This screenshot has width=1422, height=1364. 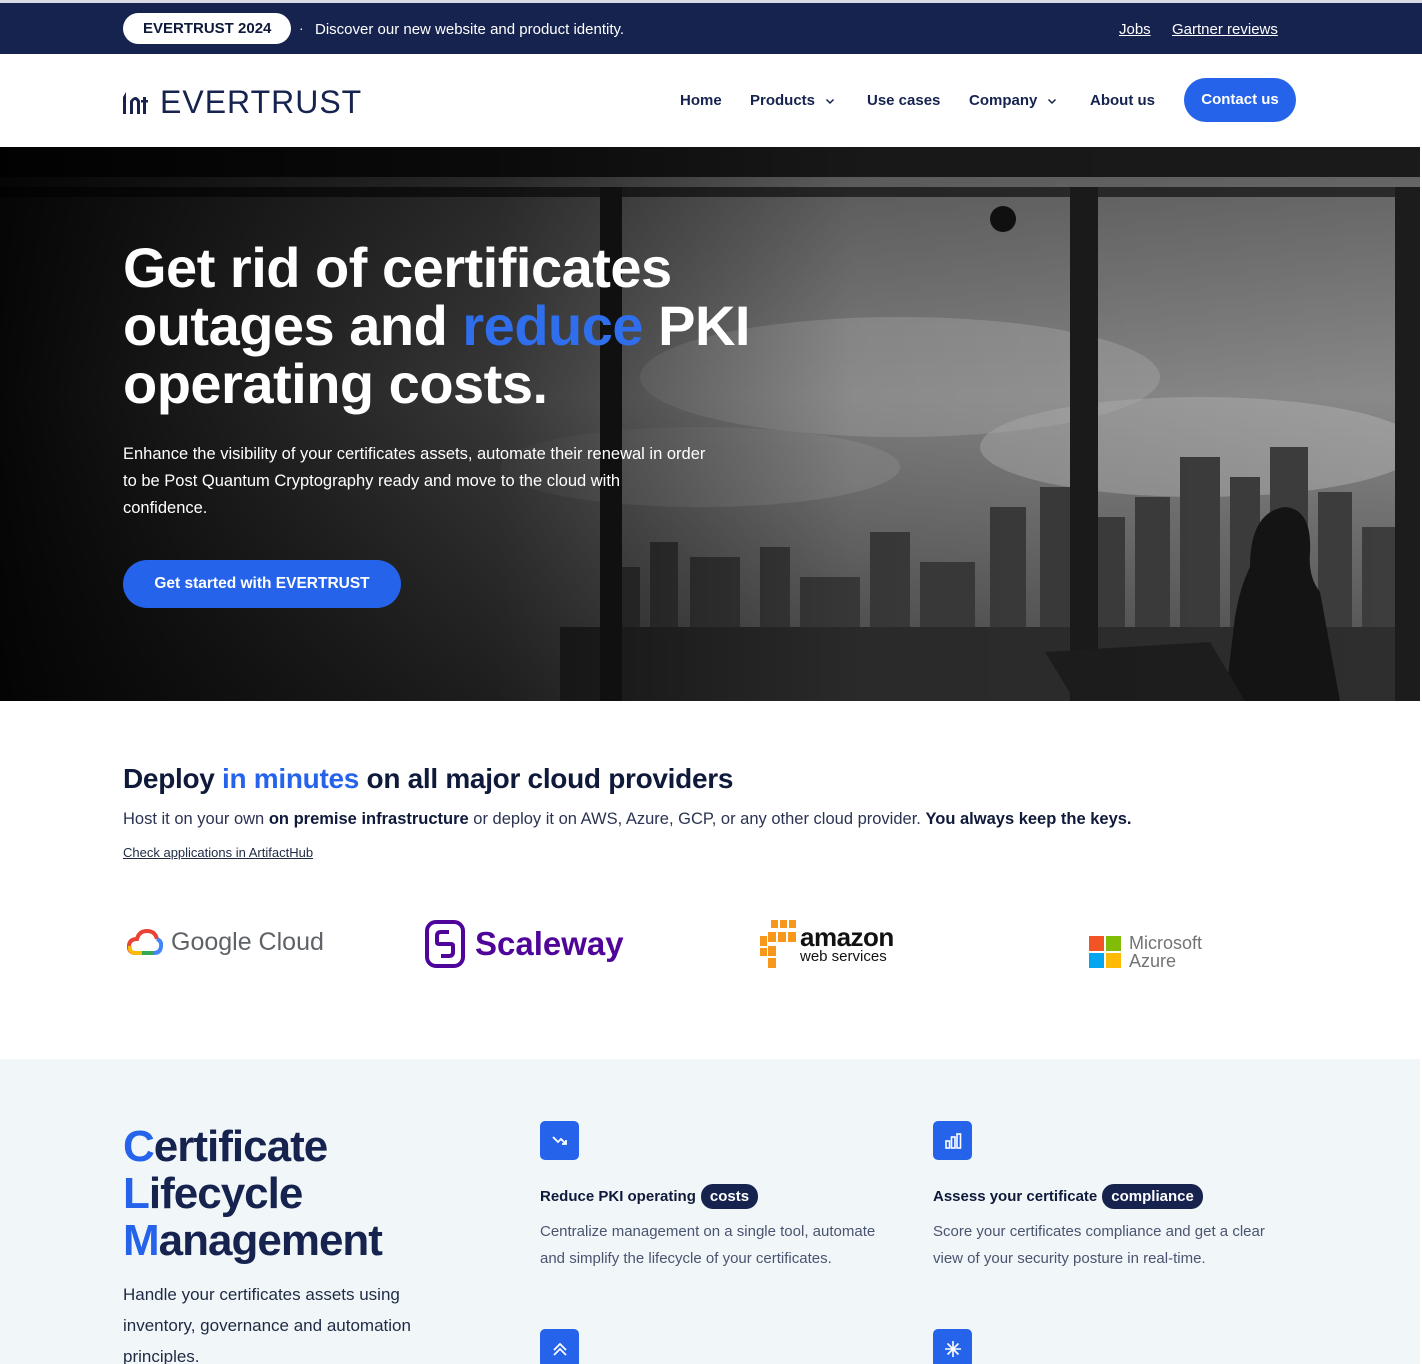 What do you see at coordinates (1015, 1196) in the screenshot?
I see `feature-title-text: Assess your certificate` at bounding box center [1015, 1196].